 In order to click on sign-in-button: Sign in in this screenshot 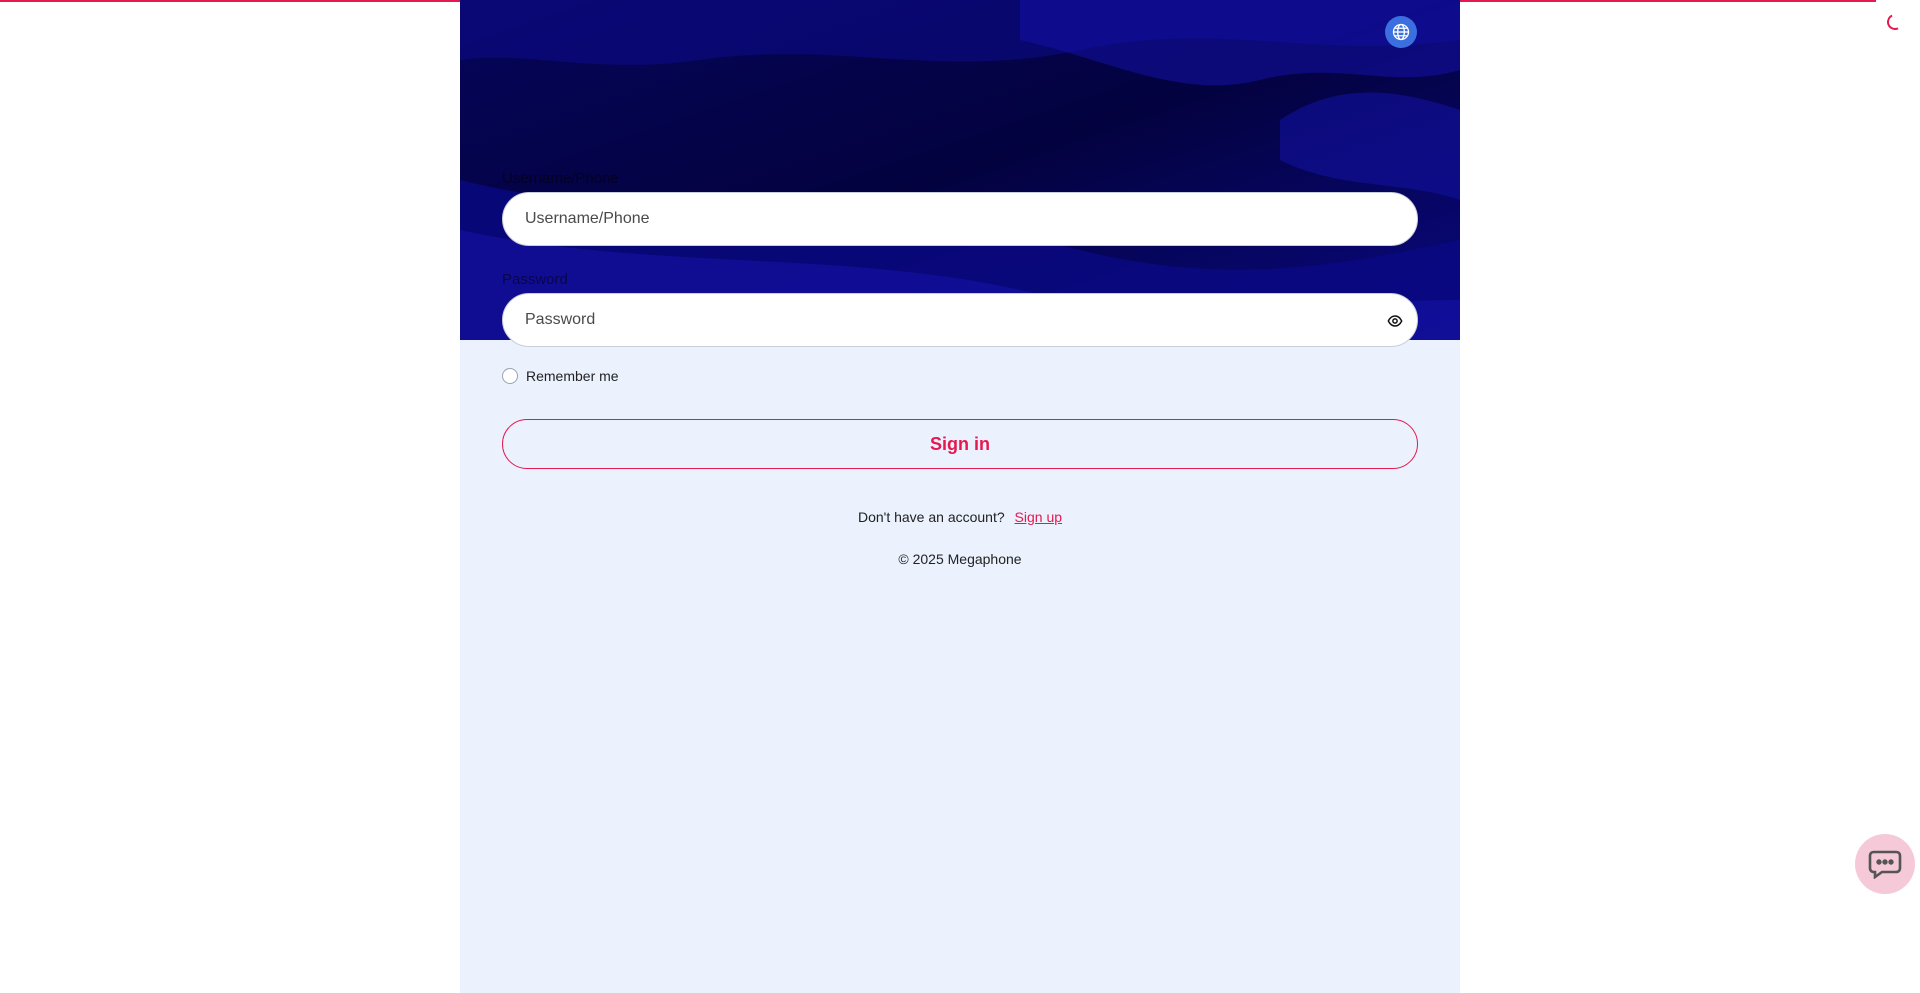, I will do `click(960, 444)`.